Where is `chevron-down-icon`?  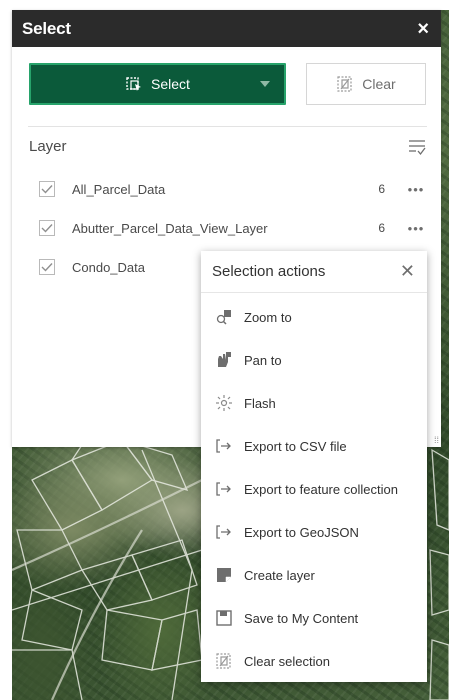 chevron-down-icon is located at coordinates (265, 84).